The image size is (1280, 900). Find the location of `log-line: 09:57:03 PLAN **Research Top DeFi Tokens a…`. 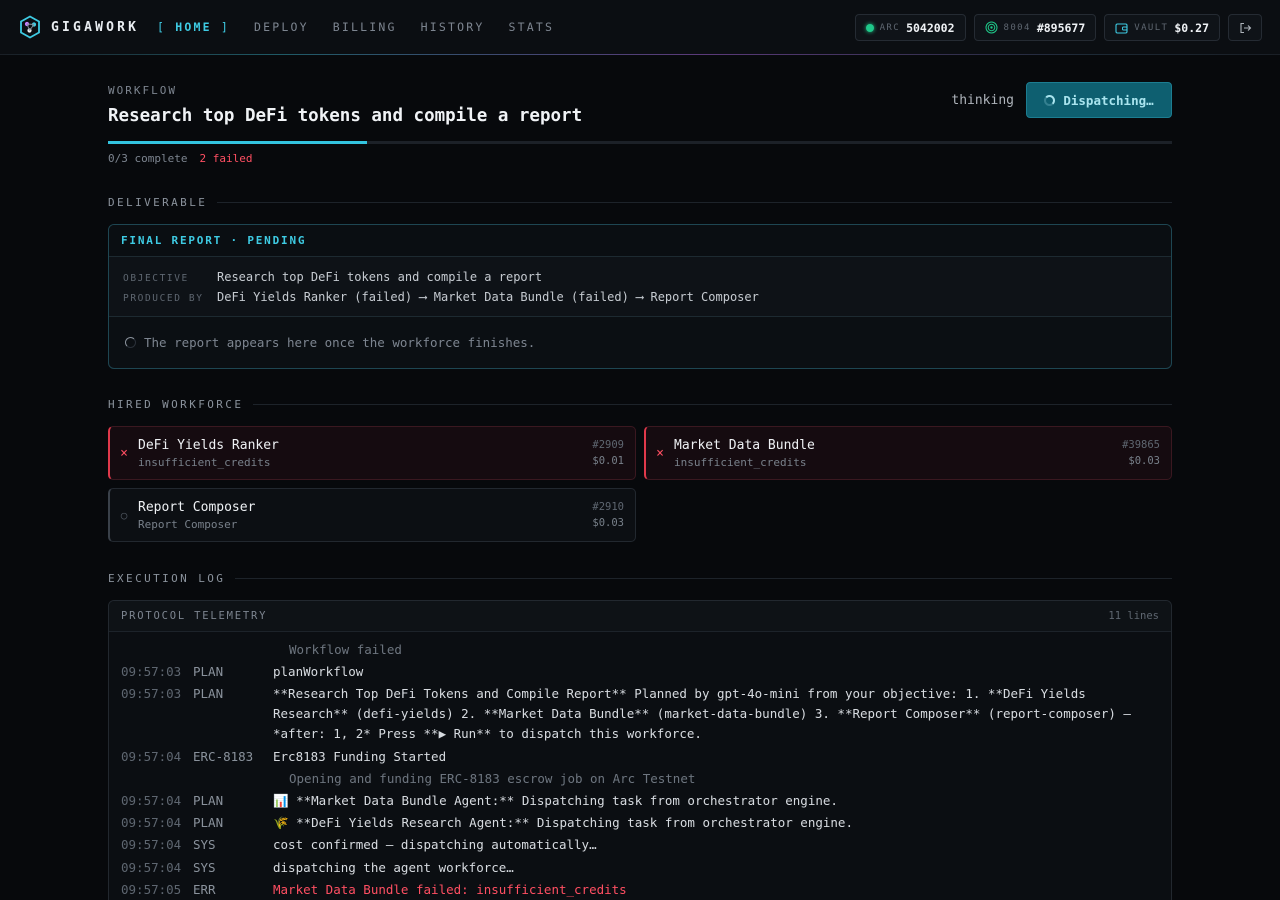

log-line: 09:57:03 PLAN **Research Top DeFi Tokens a… is located at coordinates (640, 714).